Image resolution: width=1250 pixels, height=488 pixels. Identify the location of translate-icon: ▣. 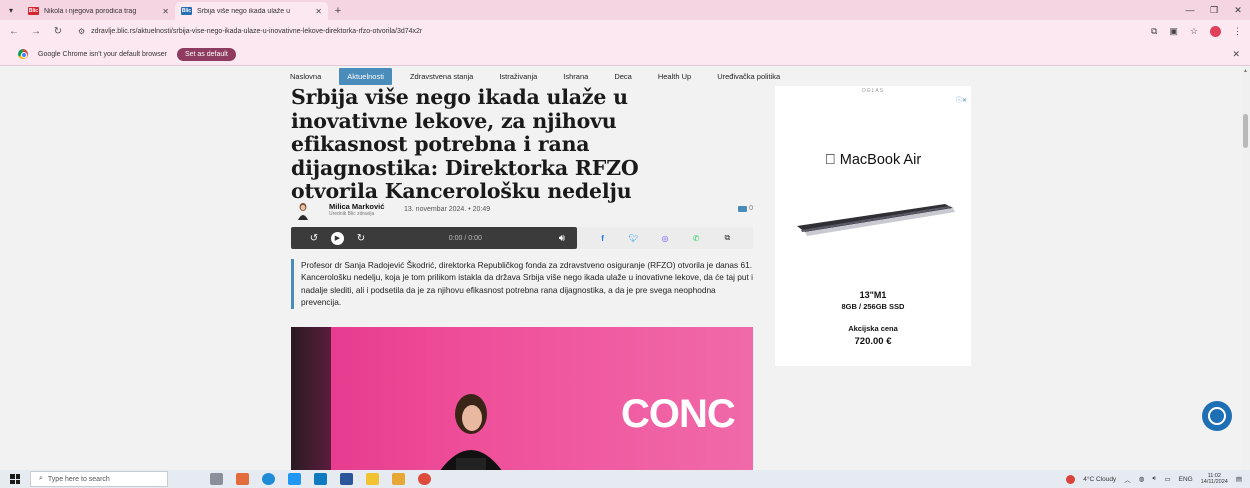
(1173, 31).